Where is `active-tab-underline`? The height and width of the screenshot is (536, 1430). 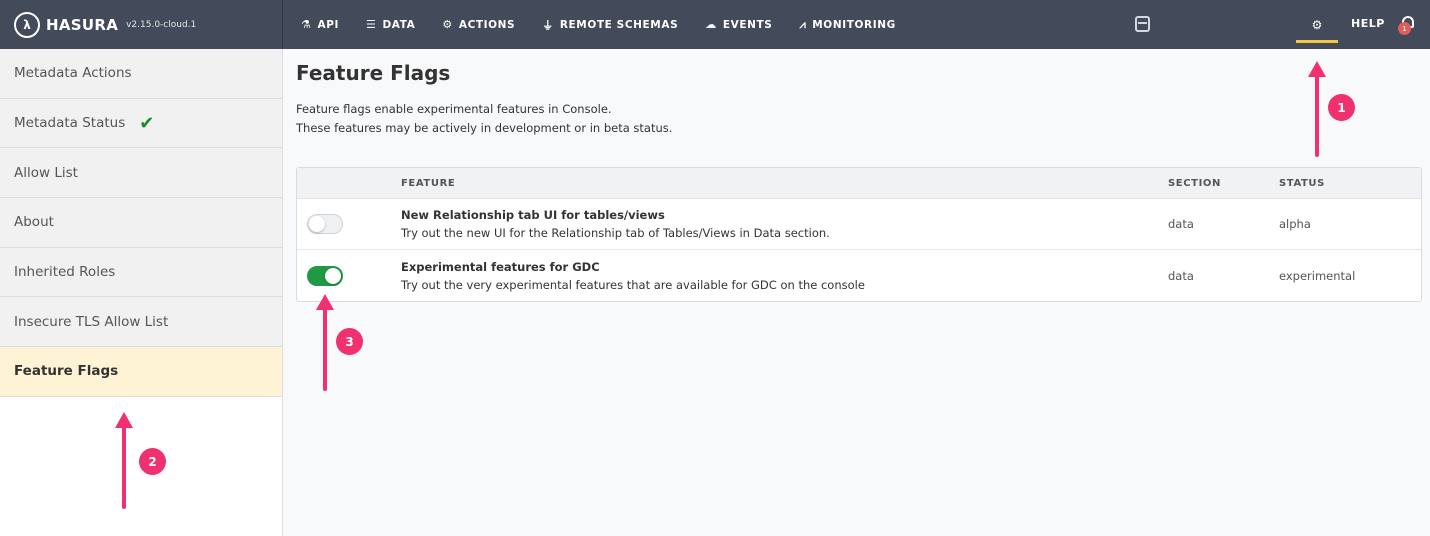
active-tab-underline is located at coordinates (1317, 41).